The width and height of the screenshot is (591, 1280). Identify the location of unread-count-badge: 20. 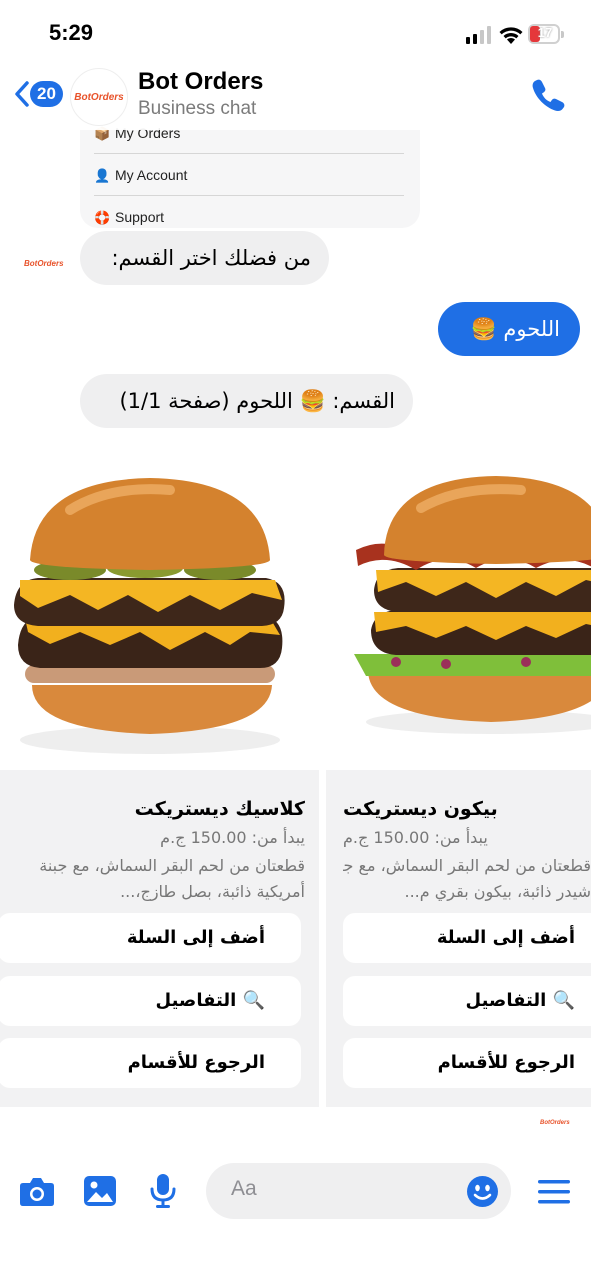
(46, 94).